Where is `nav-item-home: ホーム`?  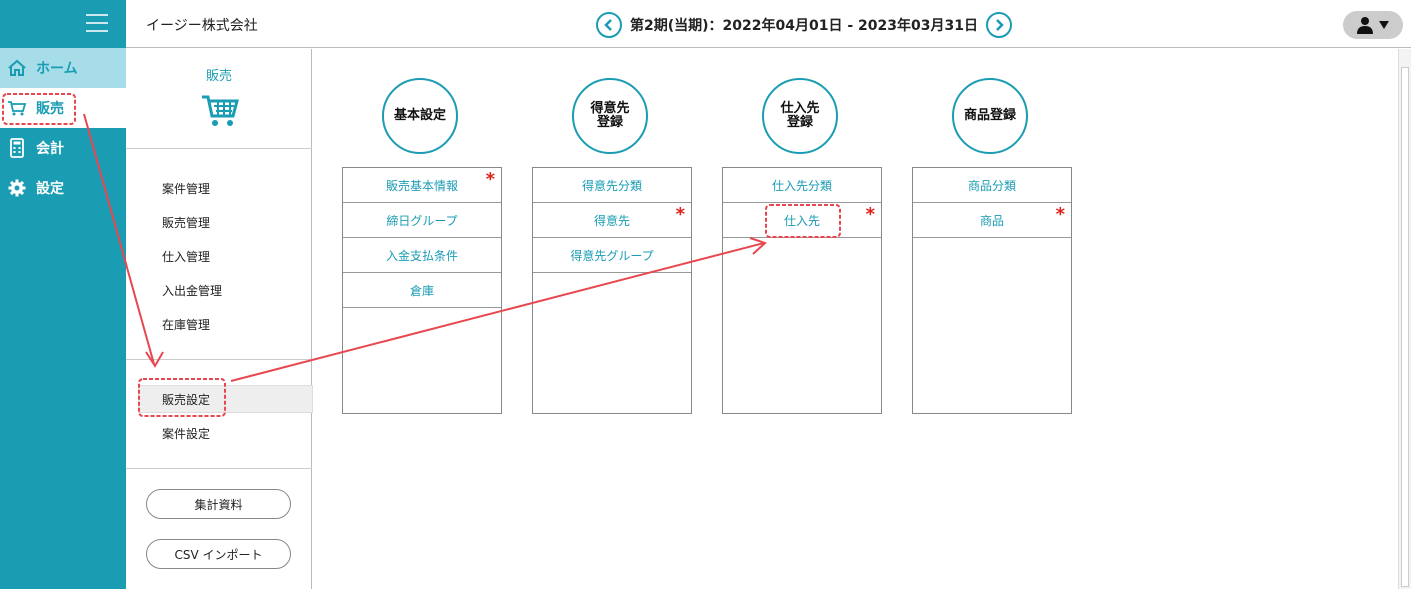 nav-item-home: ホーム is located at coordinates (63, 68).